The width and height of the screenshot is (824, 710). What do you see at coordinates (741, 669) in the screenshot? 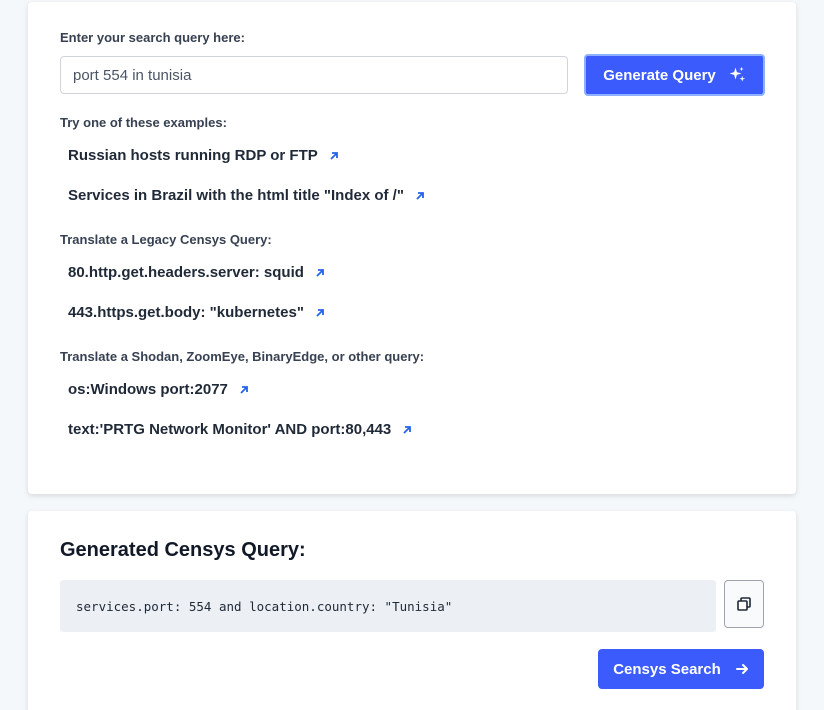
I see `arrow-right-icon` at bounding box center [741, 669].